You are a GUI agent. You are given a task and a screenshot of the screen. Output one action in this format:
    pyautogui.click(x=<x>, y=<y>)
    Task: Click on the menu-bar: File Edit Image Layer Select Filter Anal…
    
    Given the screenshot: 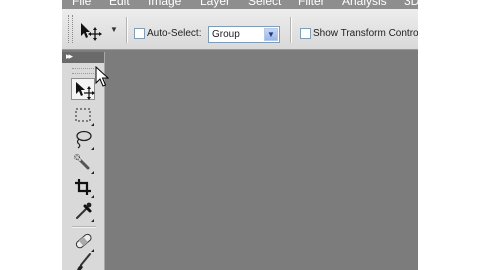 What is the action you would take?
    pyautogui.click(x=240, y=4)
    